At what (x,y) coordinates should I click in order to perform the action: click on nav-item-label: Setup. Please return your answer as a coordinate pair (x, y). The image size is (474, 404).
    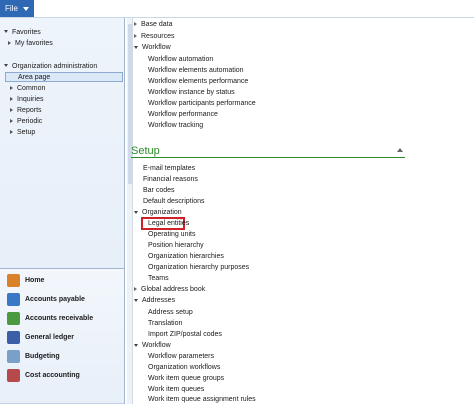
    Looking at the image, I should click on (26, 132).